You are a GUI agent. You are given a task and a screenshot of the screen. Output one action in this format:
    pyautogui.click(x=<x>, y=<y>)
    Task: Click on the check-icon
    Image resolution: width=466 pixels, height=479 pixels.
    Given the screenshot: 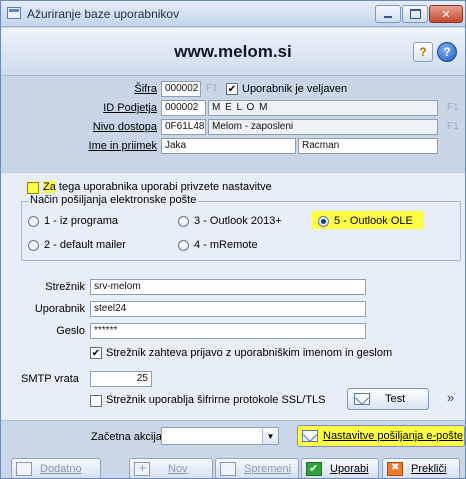 What is the action you would take?
    pyautogui.click(x=314, y=469)
    